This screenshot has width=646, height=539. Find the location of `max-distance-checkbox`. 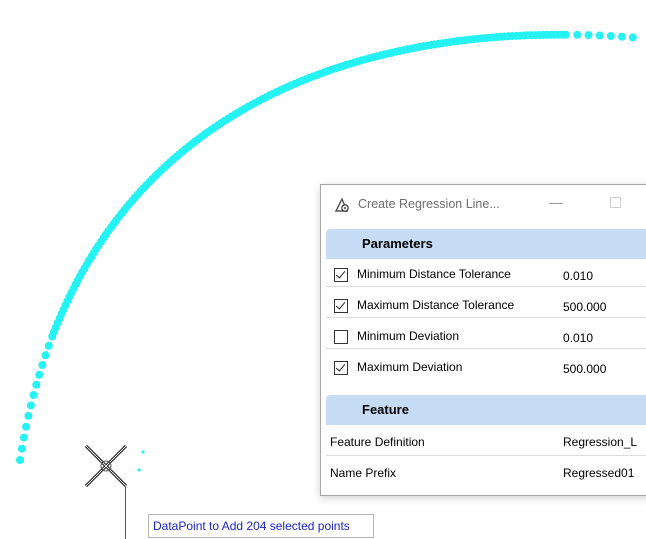

max-distance-checkbox is located at coordinates (341, 306).